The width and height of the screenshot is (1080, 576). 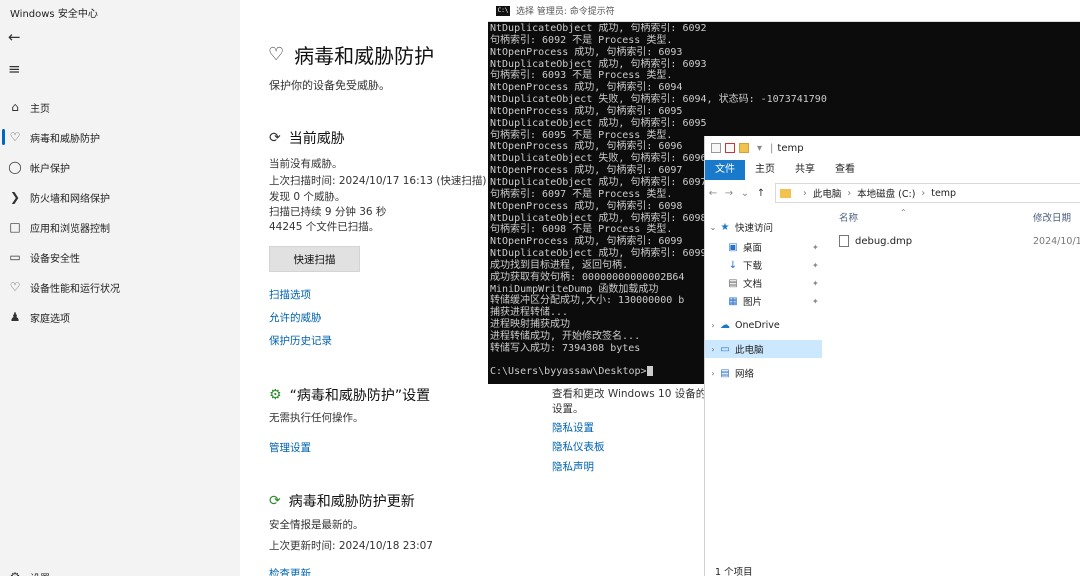 What do you see at coordinates (745, 193) in the screenshot?
I see `recent-dropdown-icon: ⌄` at bounding box center [745, 193].